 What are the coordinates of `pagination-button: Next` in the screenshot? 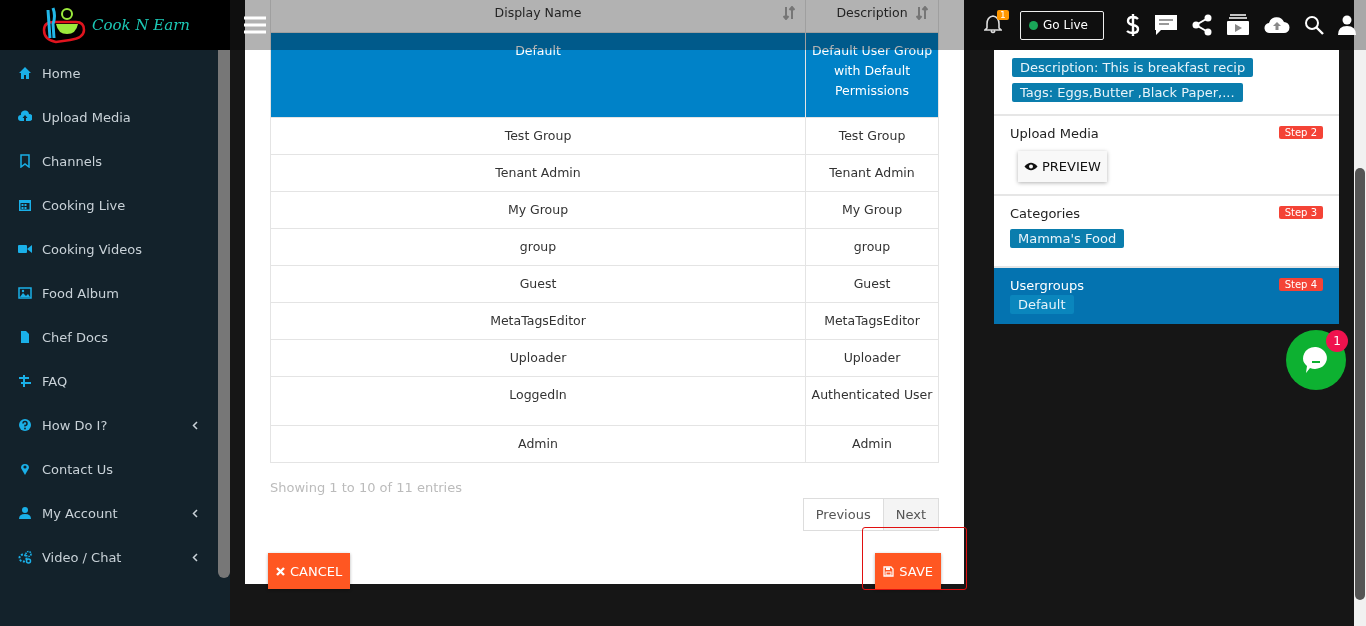 It's located at (911, 514).